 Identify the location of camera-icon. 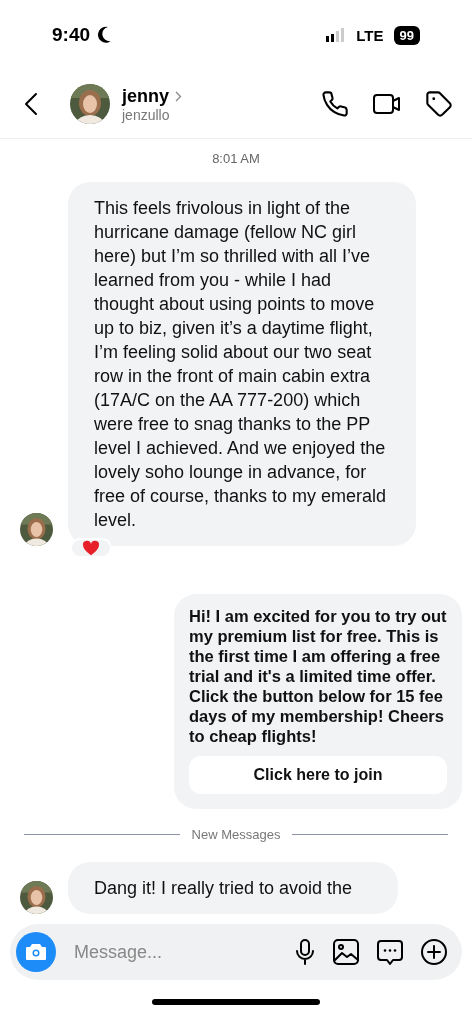
(36, 952).